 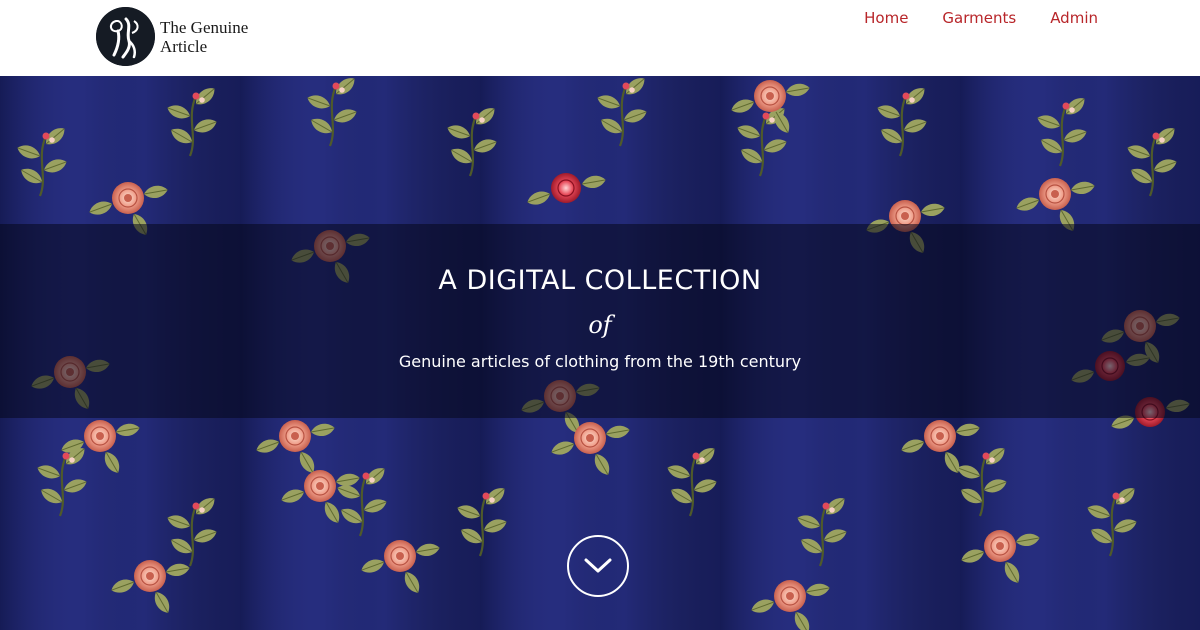 I want to click on site-logo: The Genuine Article, so click(x=172, y=36).